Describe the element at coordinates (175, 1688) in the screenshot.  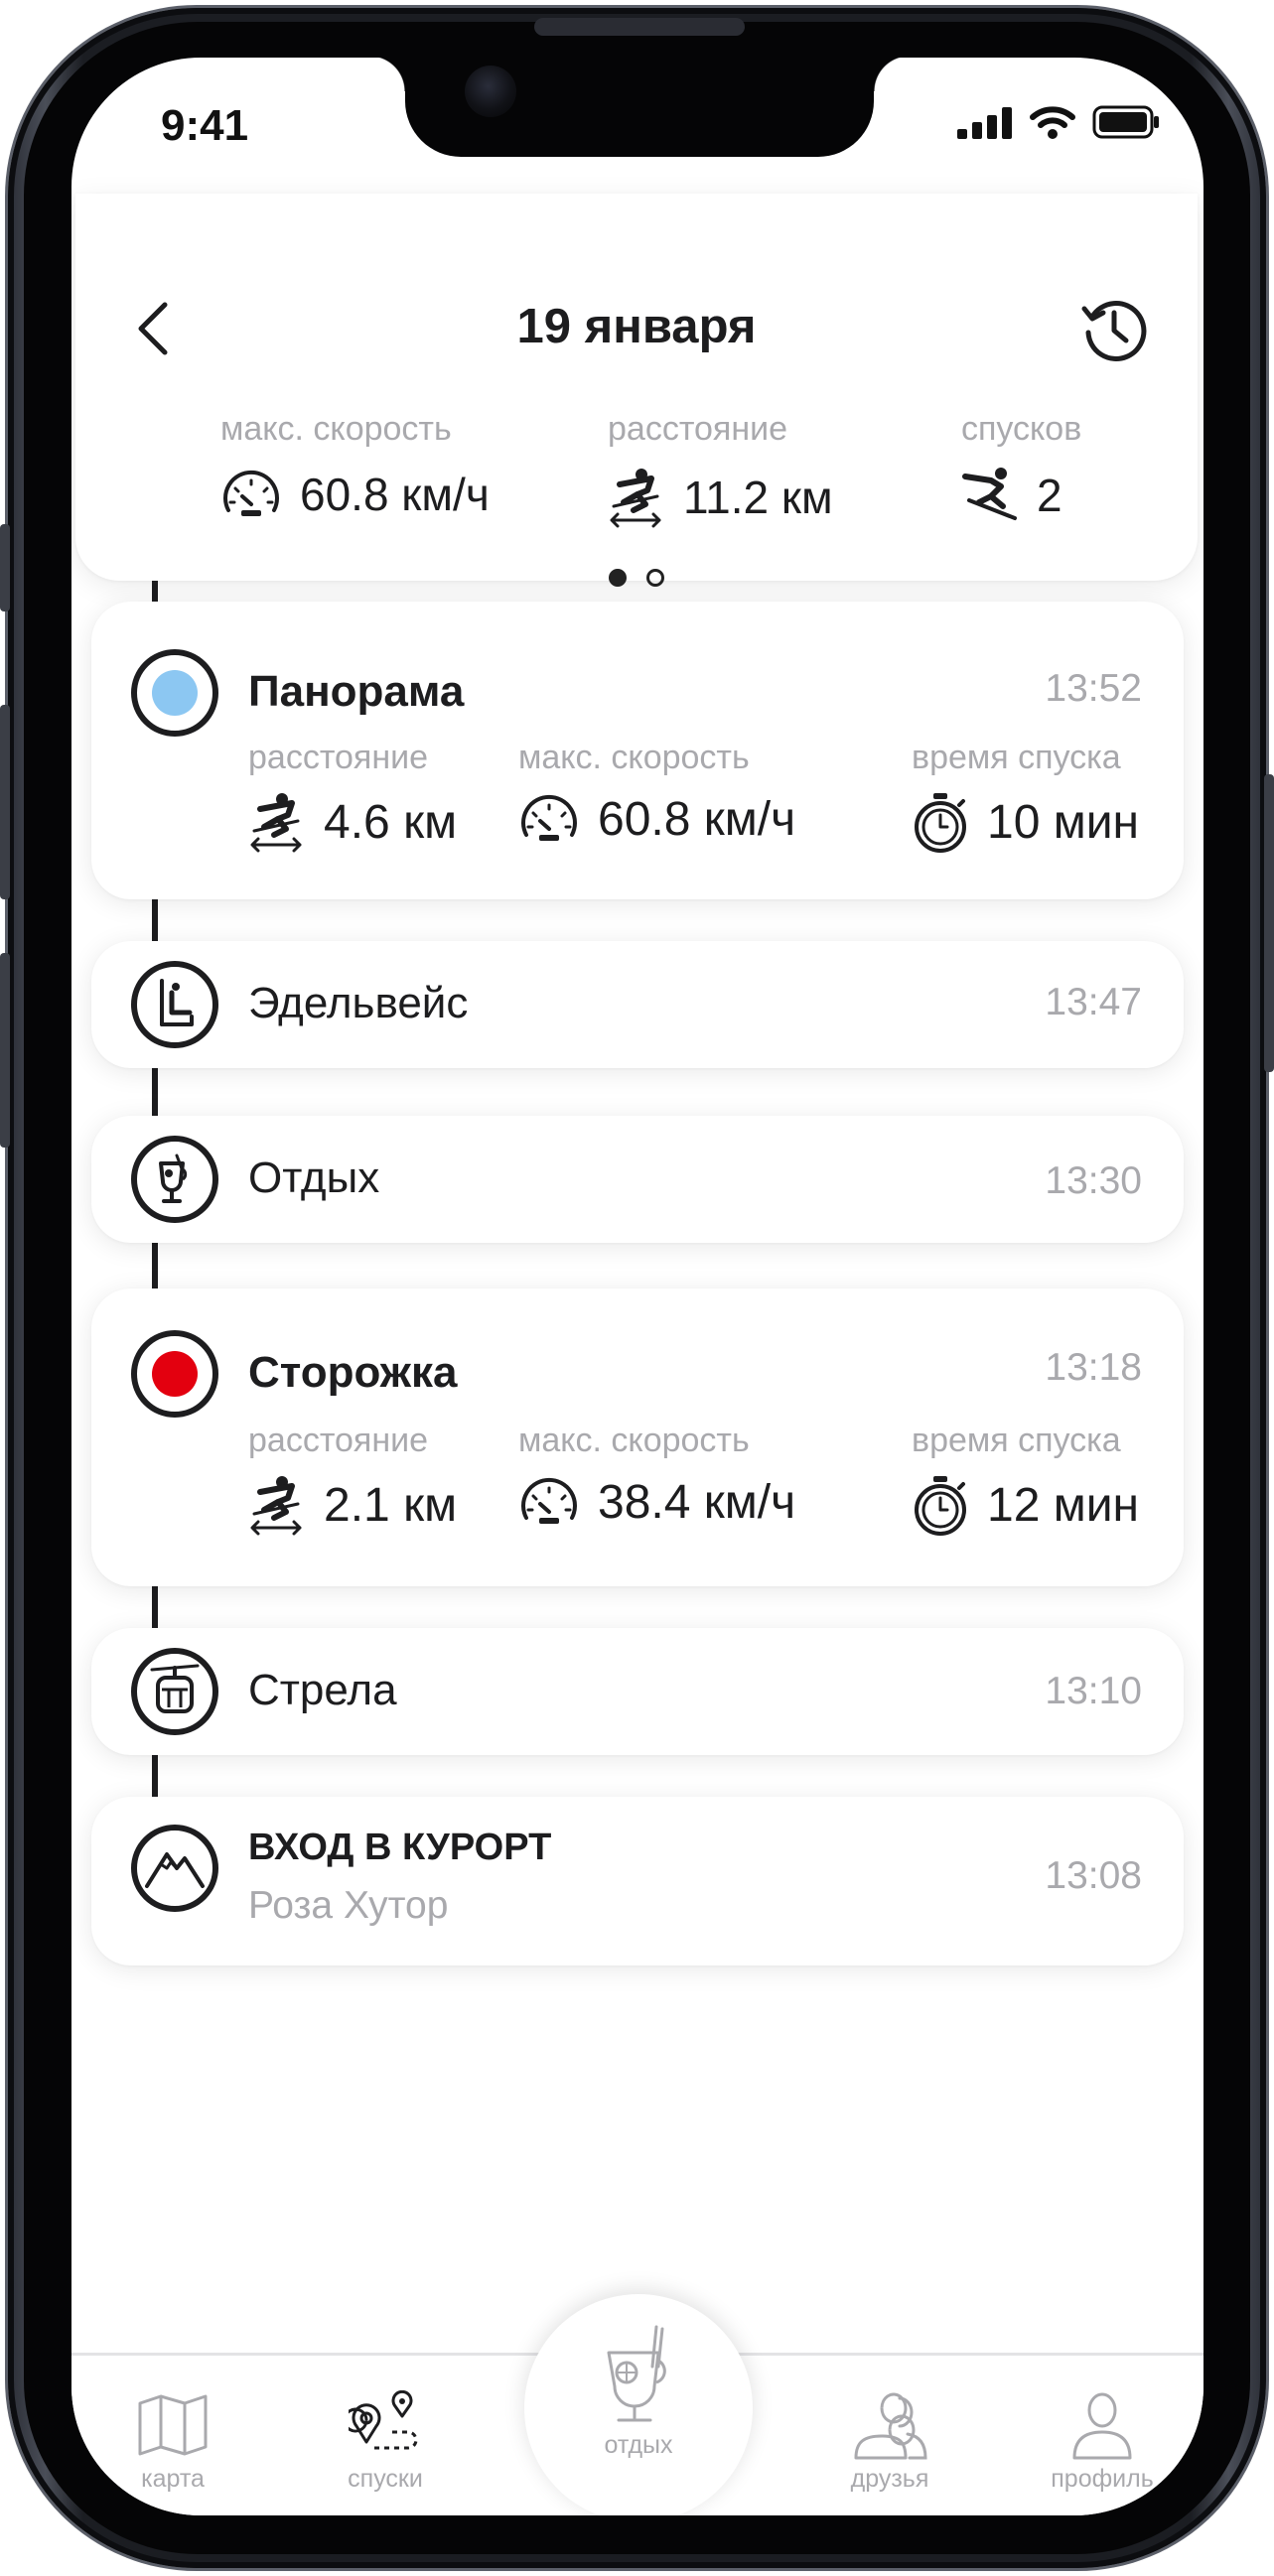
I see `gondola-icon` at that location.